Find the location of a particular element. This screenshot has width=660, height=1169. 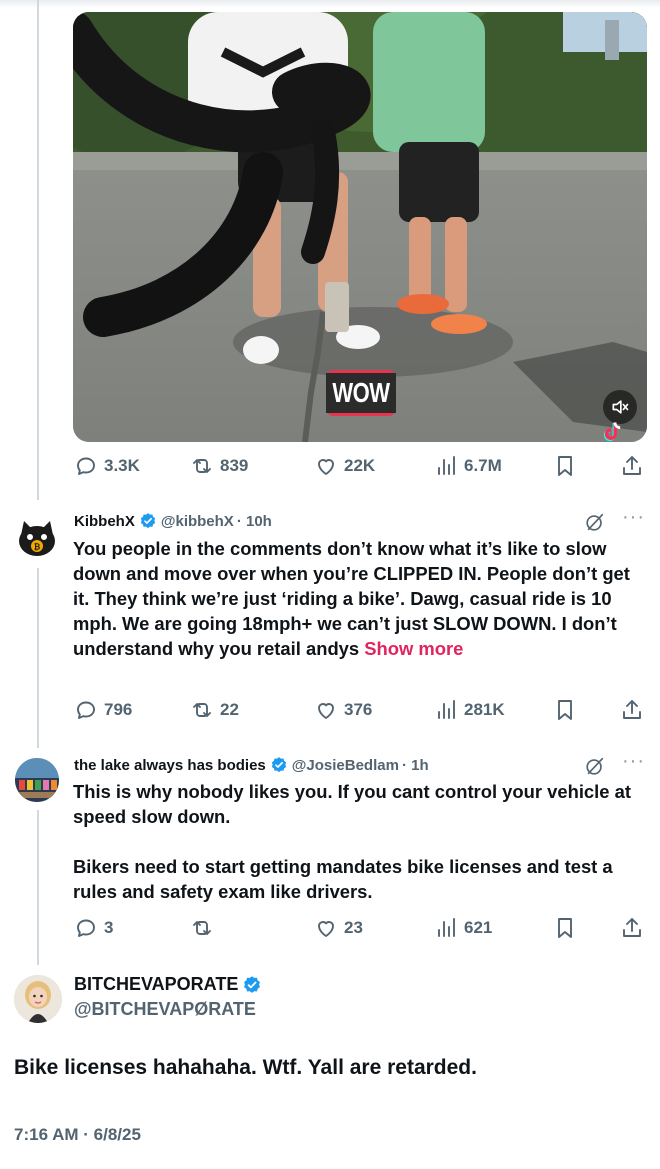

avatar: ₿ is located at coordinates (37, 537).